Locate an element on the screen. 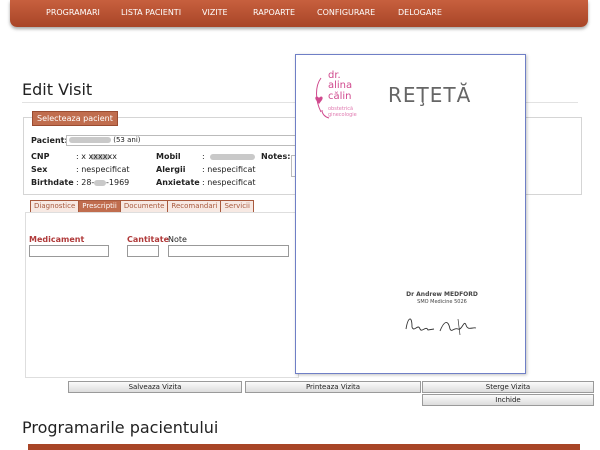 The height and width of the screenshot is (450, 600). notes-label: Notes: is located at coordinates (276, 156).